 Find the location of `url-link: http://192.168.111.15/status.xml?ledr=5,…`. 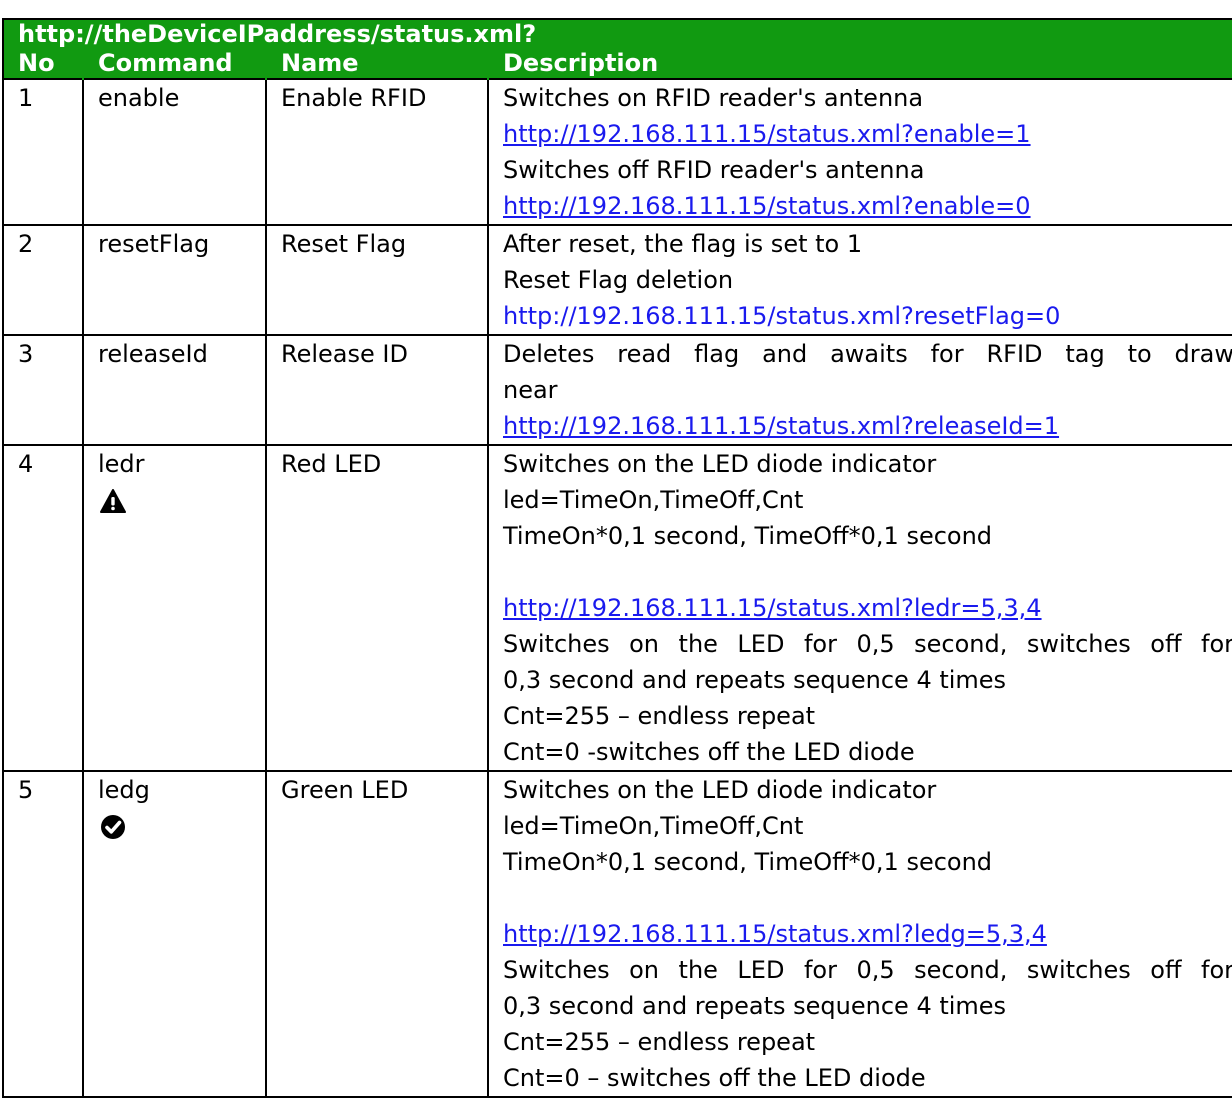

url-link: http://192.168.111.15/status.xml?ledr=5,… is located at coordinates (867, 608).